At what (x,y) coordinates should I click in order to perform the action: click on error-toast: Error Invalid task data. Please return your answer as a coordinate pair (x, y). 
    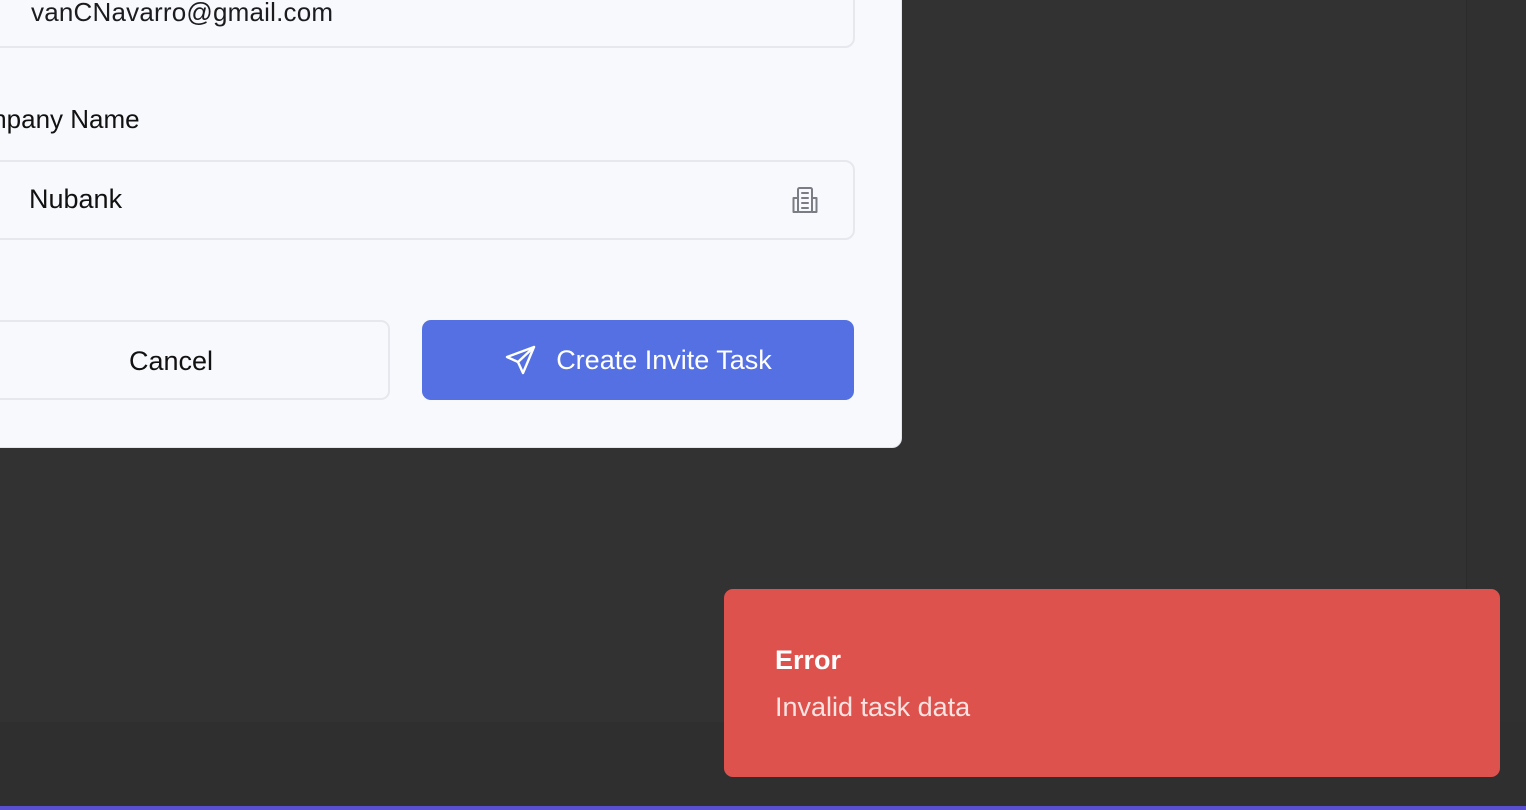
    Looking at the image, I should click on (1112, 683).